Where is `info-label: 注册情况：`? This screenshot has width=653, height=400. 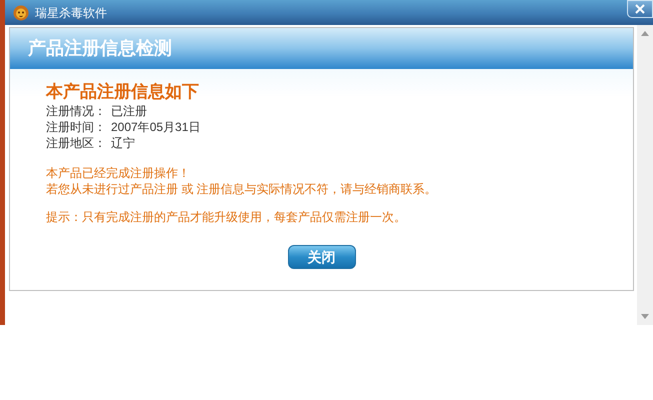
info-label: 注册情况： is located at coordinates (76, 111).